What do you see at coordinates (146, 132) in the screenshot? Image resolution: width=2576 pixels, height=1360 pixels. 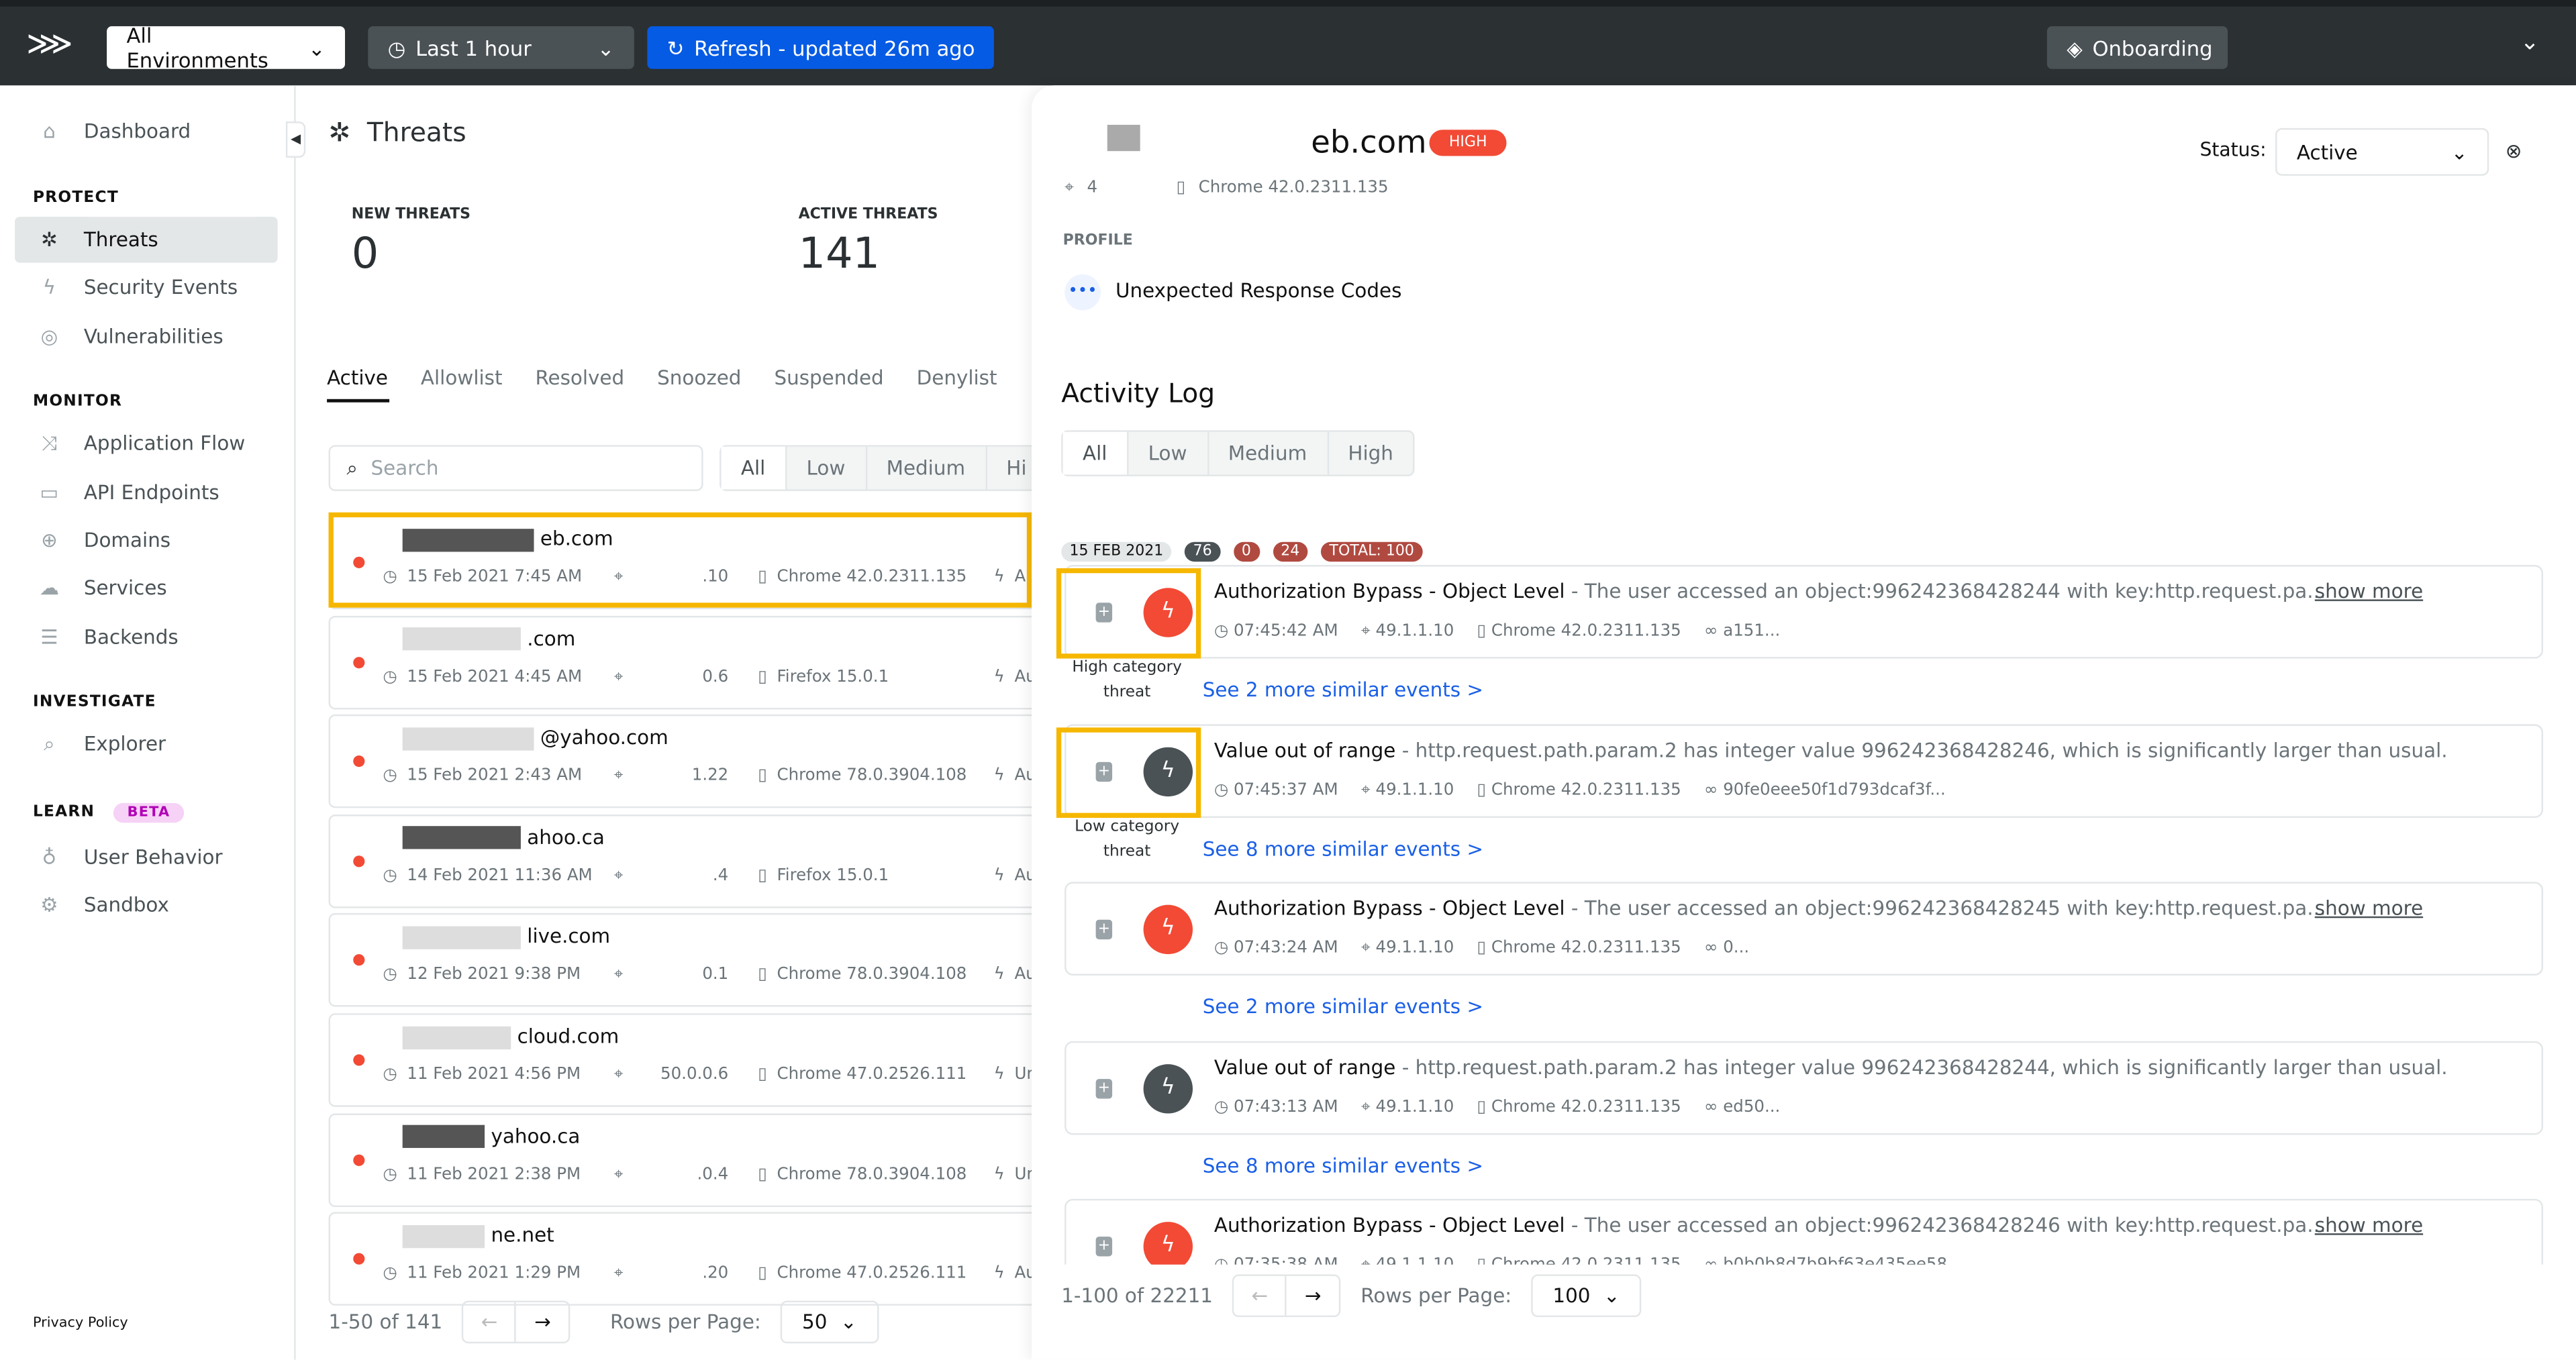 I see `sidebar-item-dashboard: ⌂ Dashboard` at bounding box center [146, 132].